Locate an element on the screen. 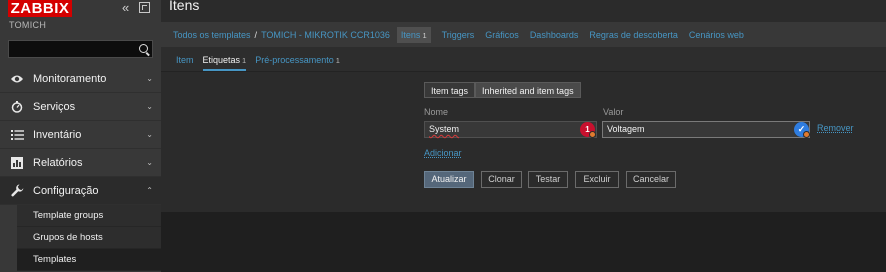  tab-regras-de-descoberta: Regras de descoberta is located at coordinates (633, 35).